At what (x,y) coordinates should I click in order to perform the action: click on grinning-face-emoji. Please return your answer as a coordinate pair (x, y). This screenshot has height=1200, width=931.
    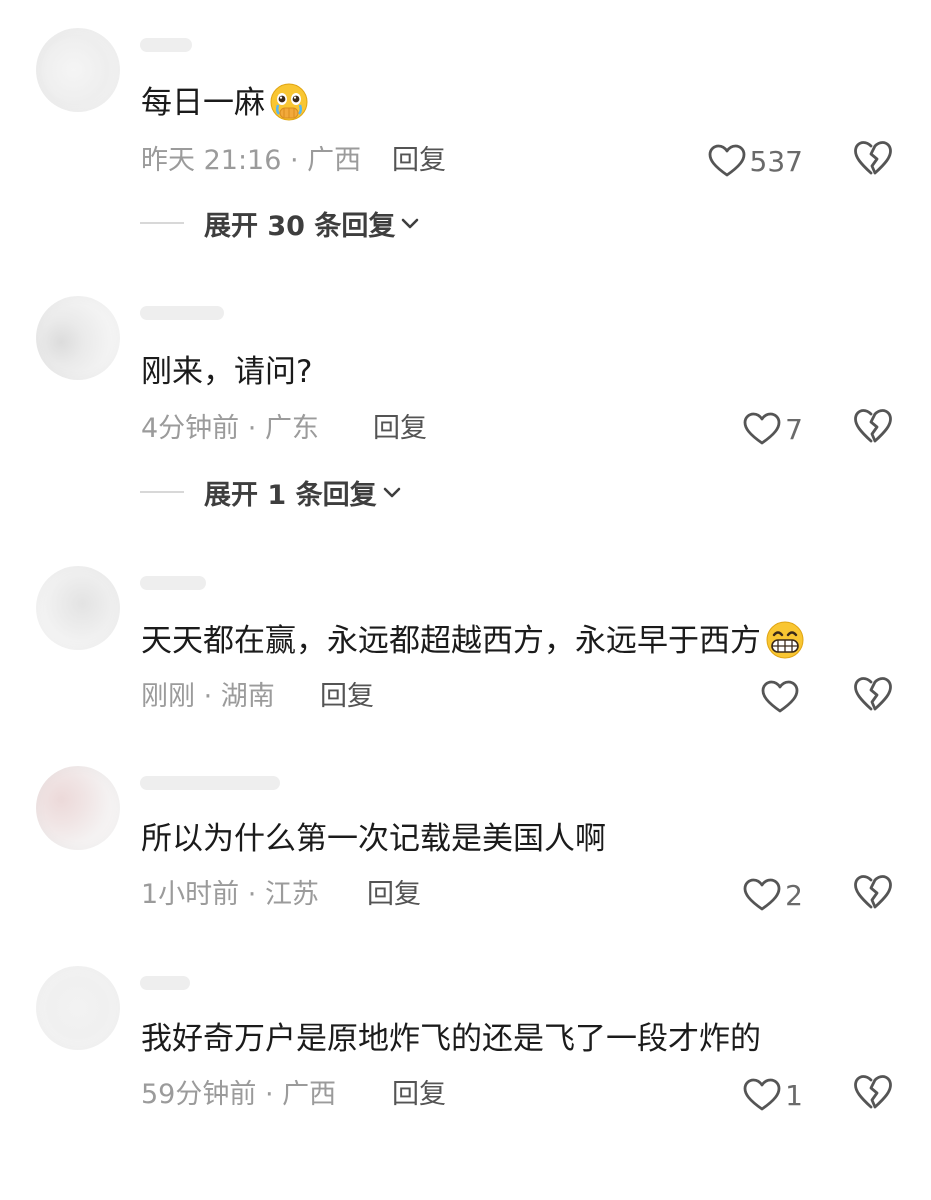
    Looking at the image, I should click on (785, 640).